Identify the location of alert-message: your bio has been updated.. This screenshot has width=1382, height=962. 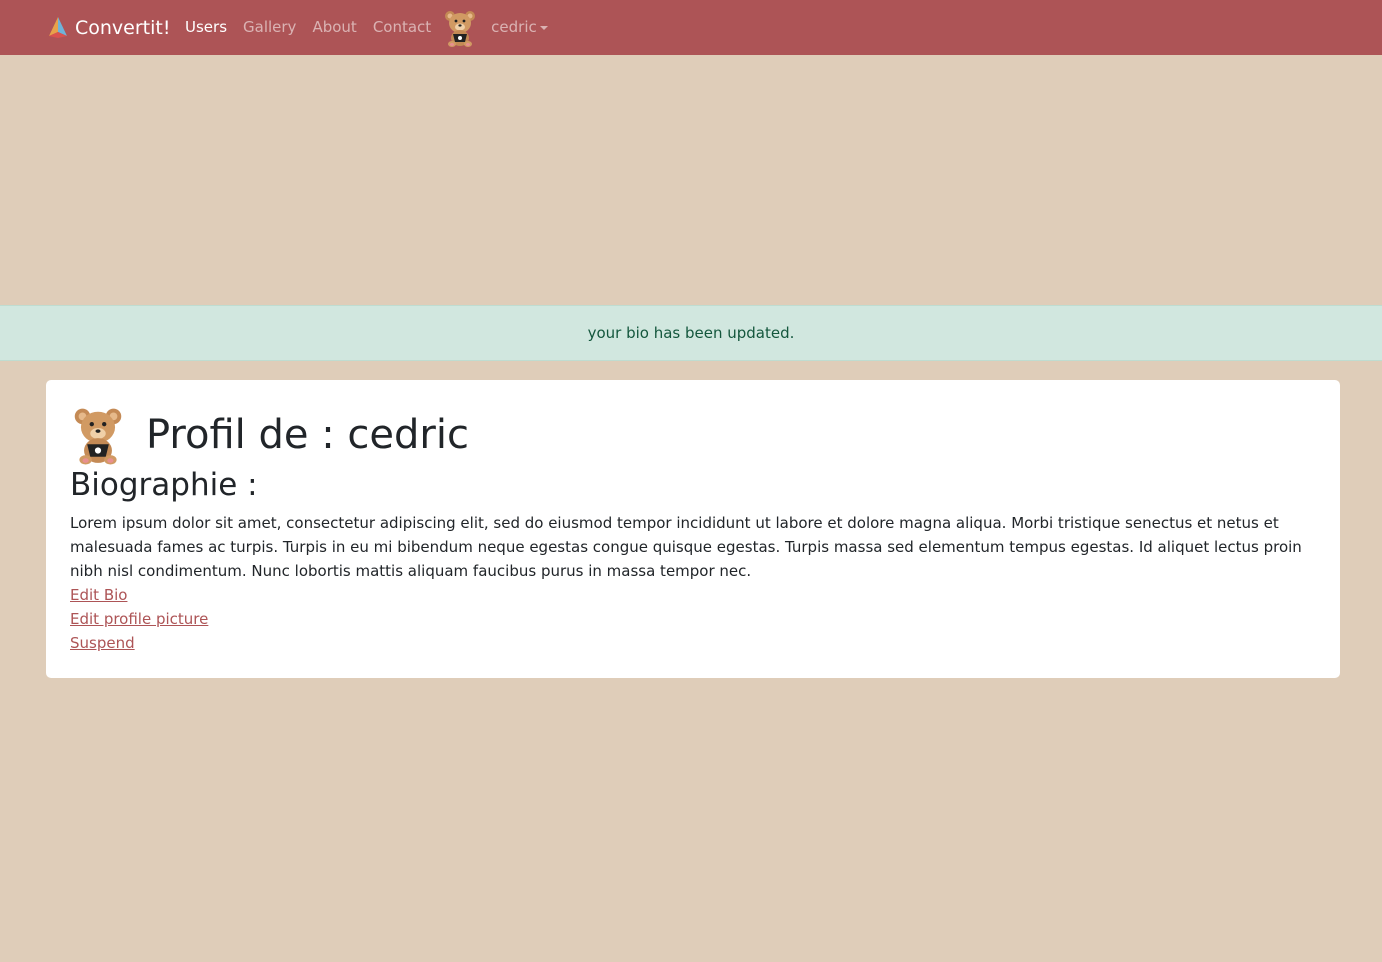
(691, 333).